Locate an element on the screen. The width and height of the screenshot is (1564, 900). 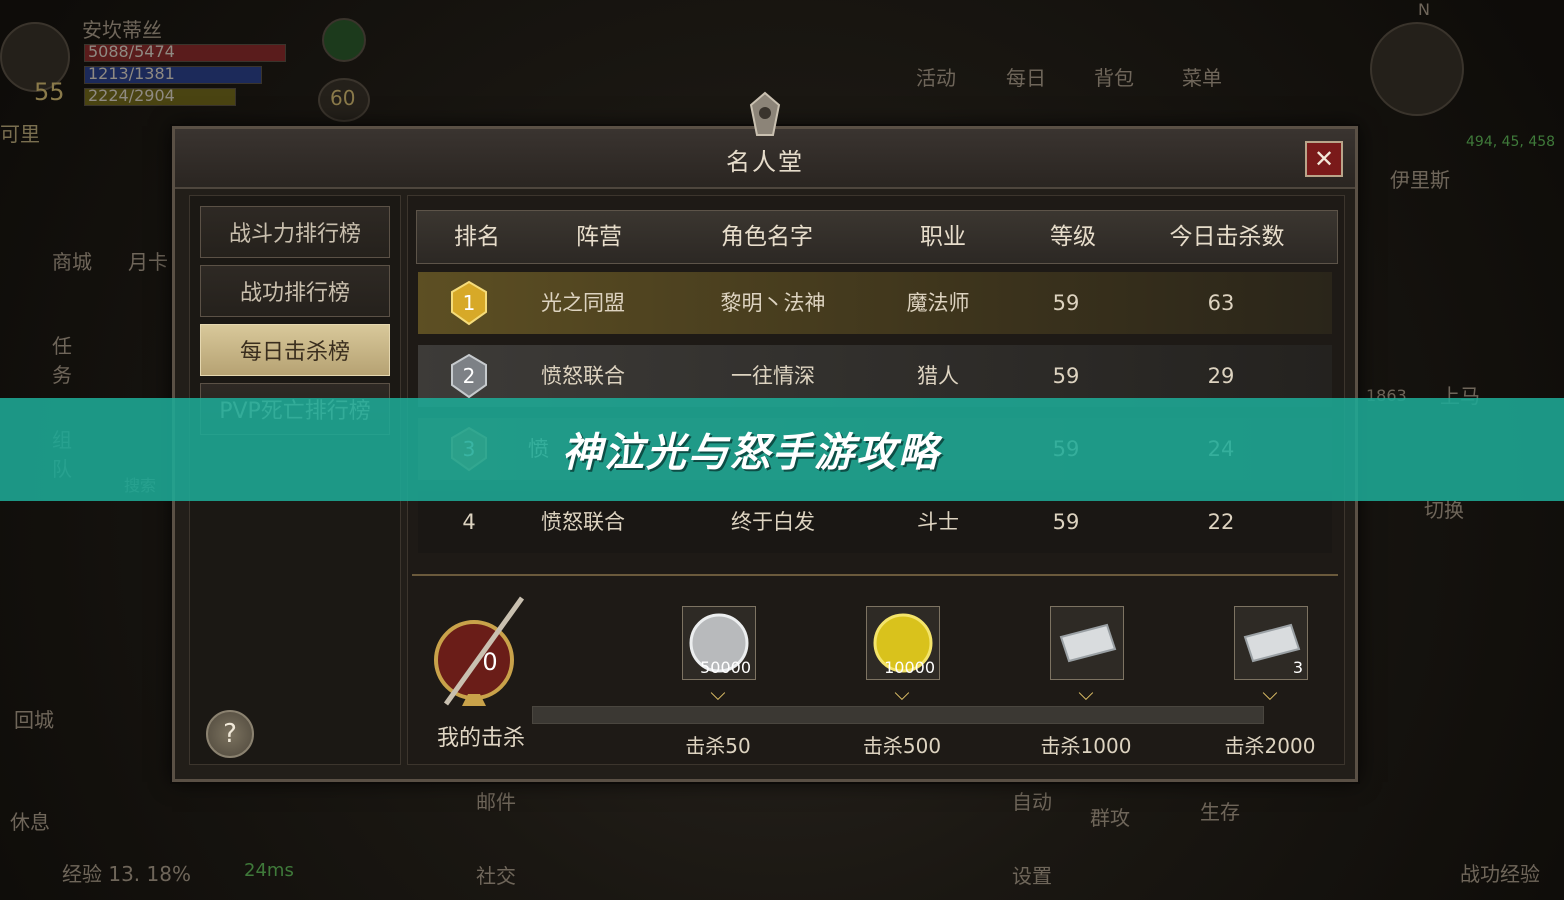
exp-value: 2224/2904 is located at coordinates (131, 95).